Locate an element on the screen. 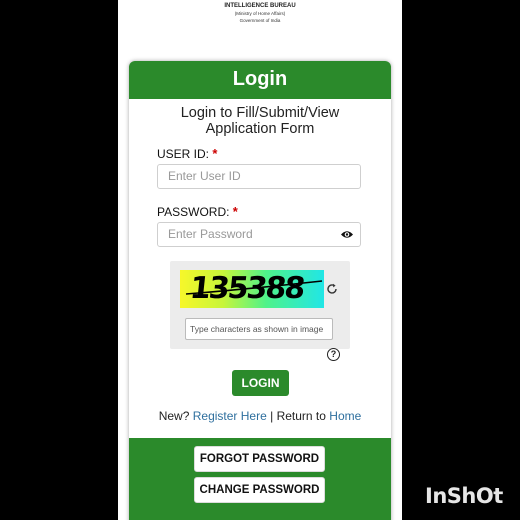 This screenshot has width=520, height=520. captcha-panel: 135388 Type characters as shown in image is located at coordinates (260, 305).